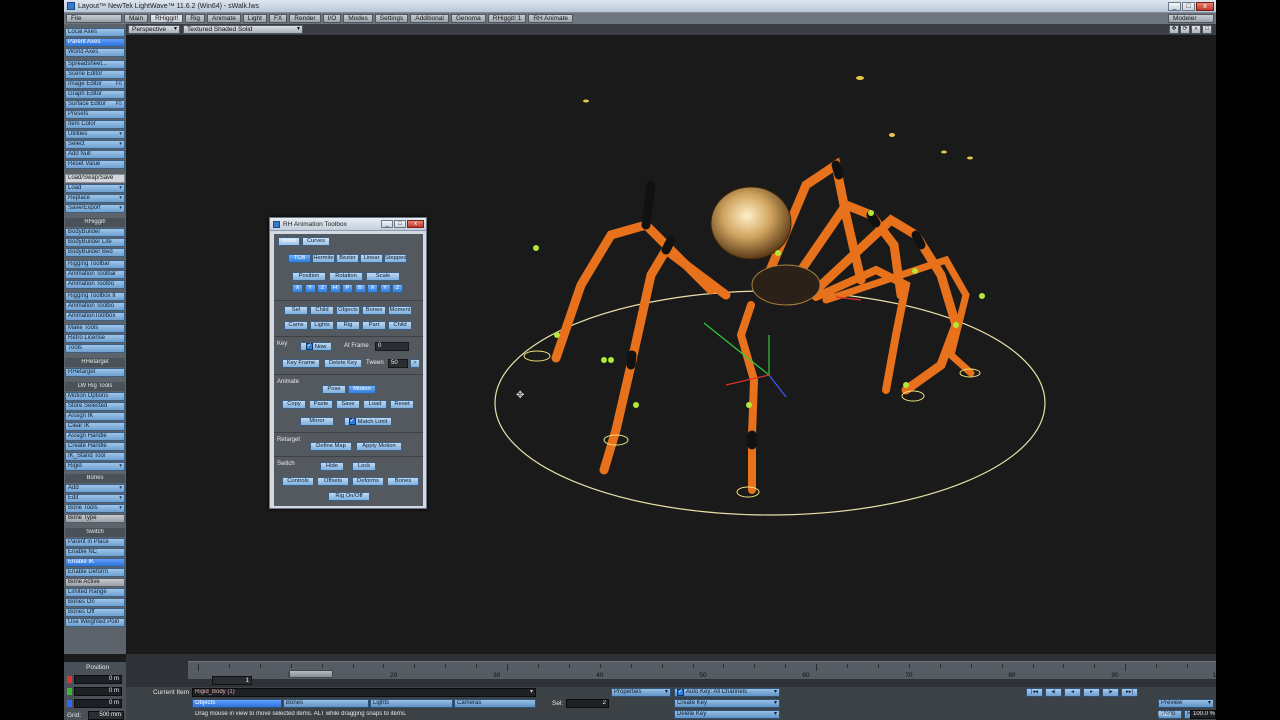  I want to click on prev-key-icon: ◂|, so click(1053, 692).